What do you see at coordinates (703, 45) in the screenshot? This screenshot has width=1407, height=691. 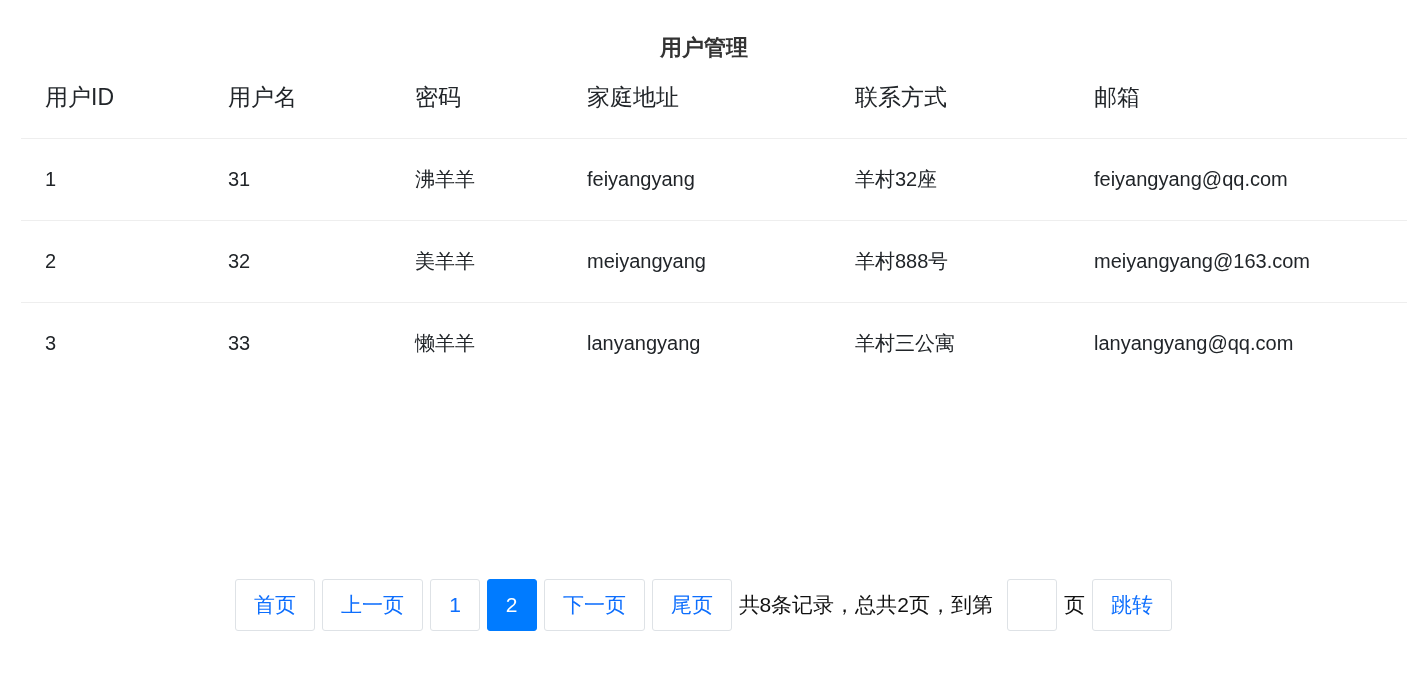 I see `page-title: 用户管理` at bounding box center [703, 45].